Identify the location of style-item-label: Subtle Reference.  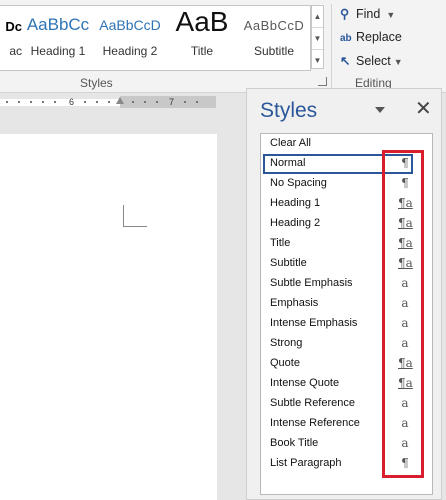
(312, 403).